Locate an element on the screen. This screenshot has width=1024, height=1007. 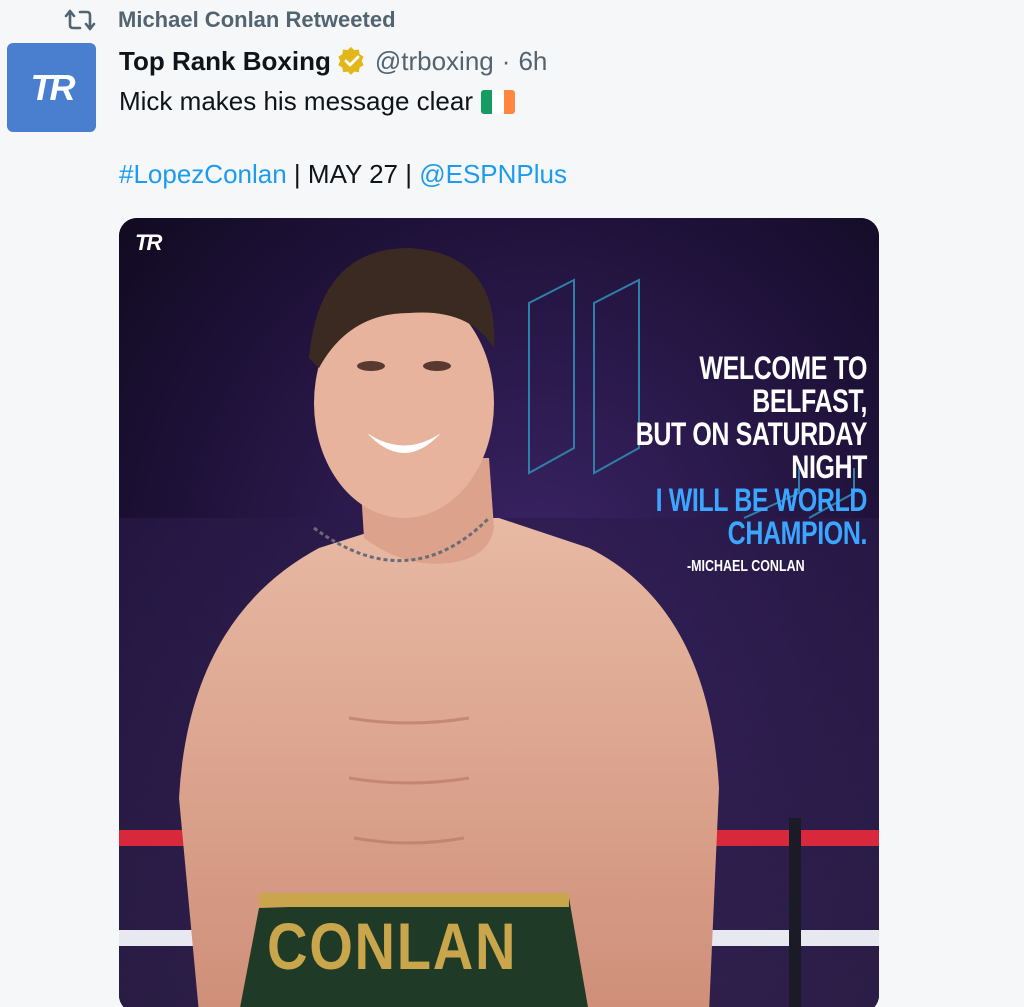
tweet-text: Mick makes his message clear is located at coordinates (317, 101).